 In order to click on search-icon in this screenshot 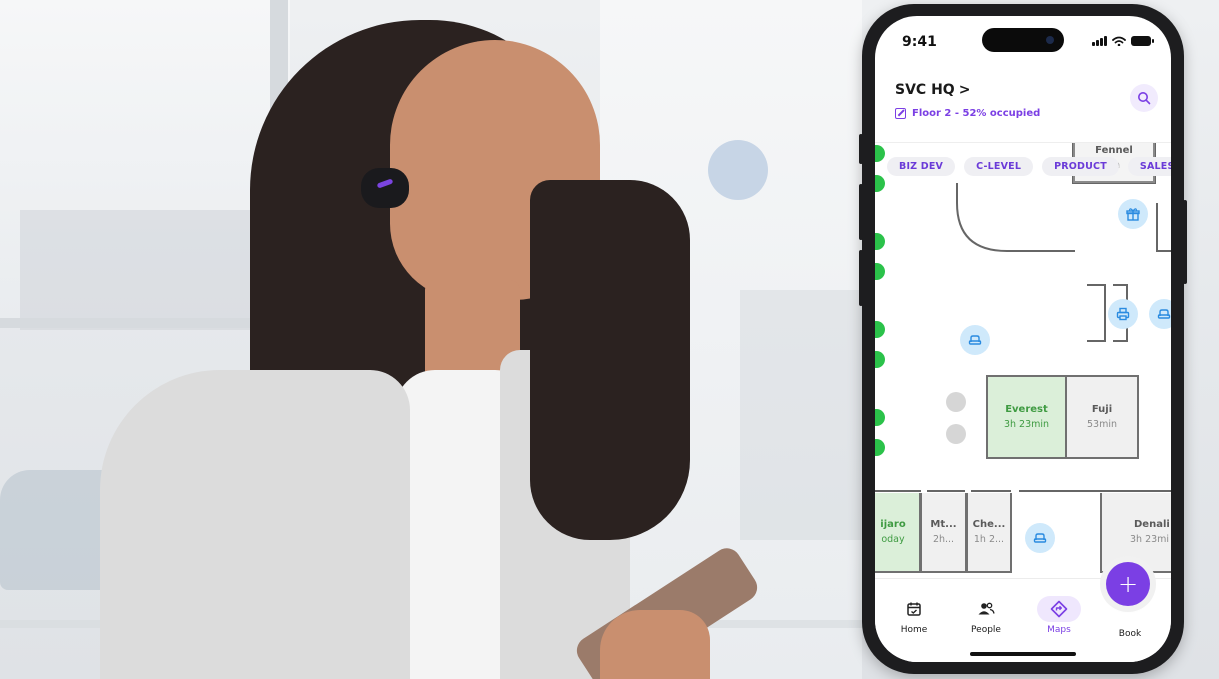, I will do `click(1144, 98)`.